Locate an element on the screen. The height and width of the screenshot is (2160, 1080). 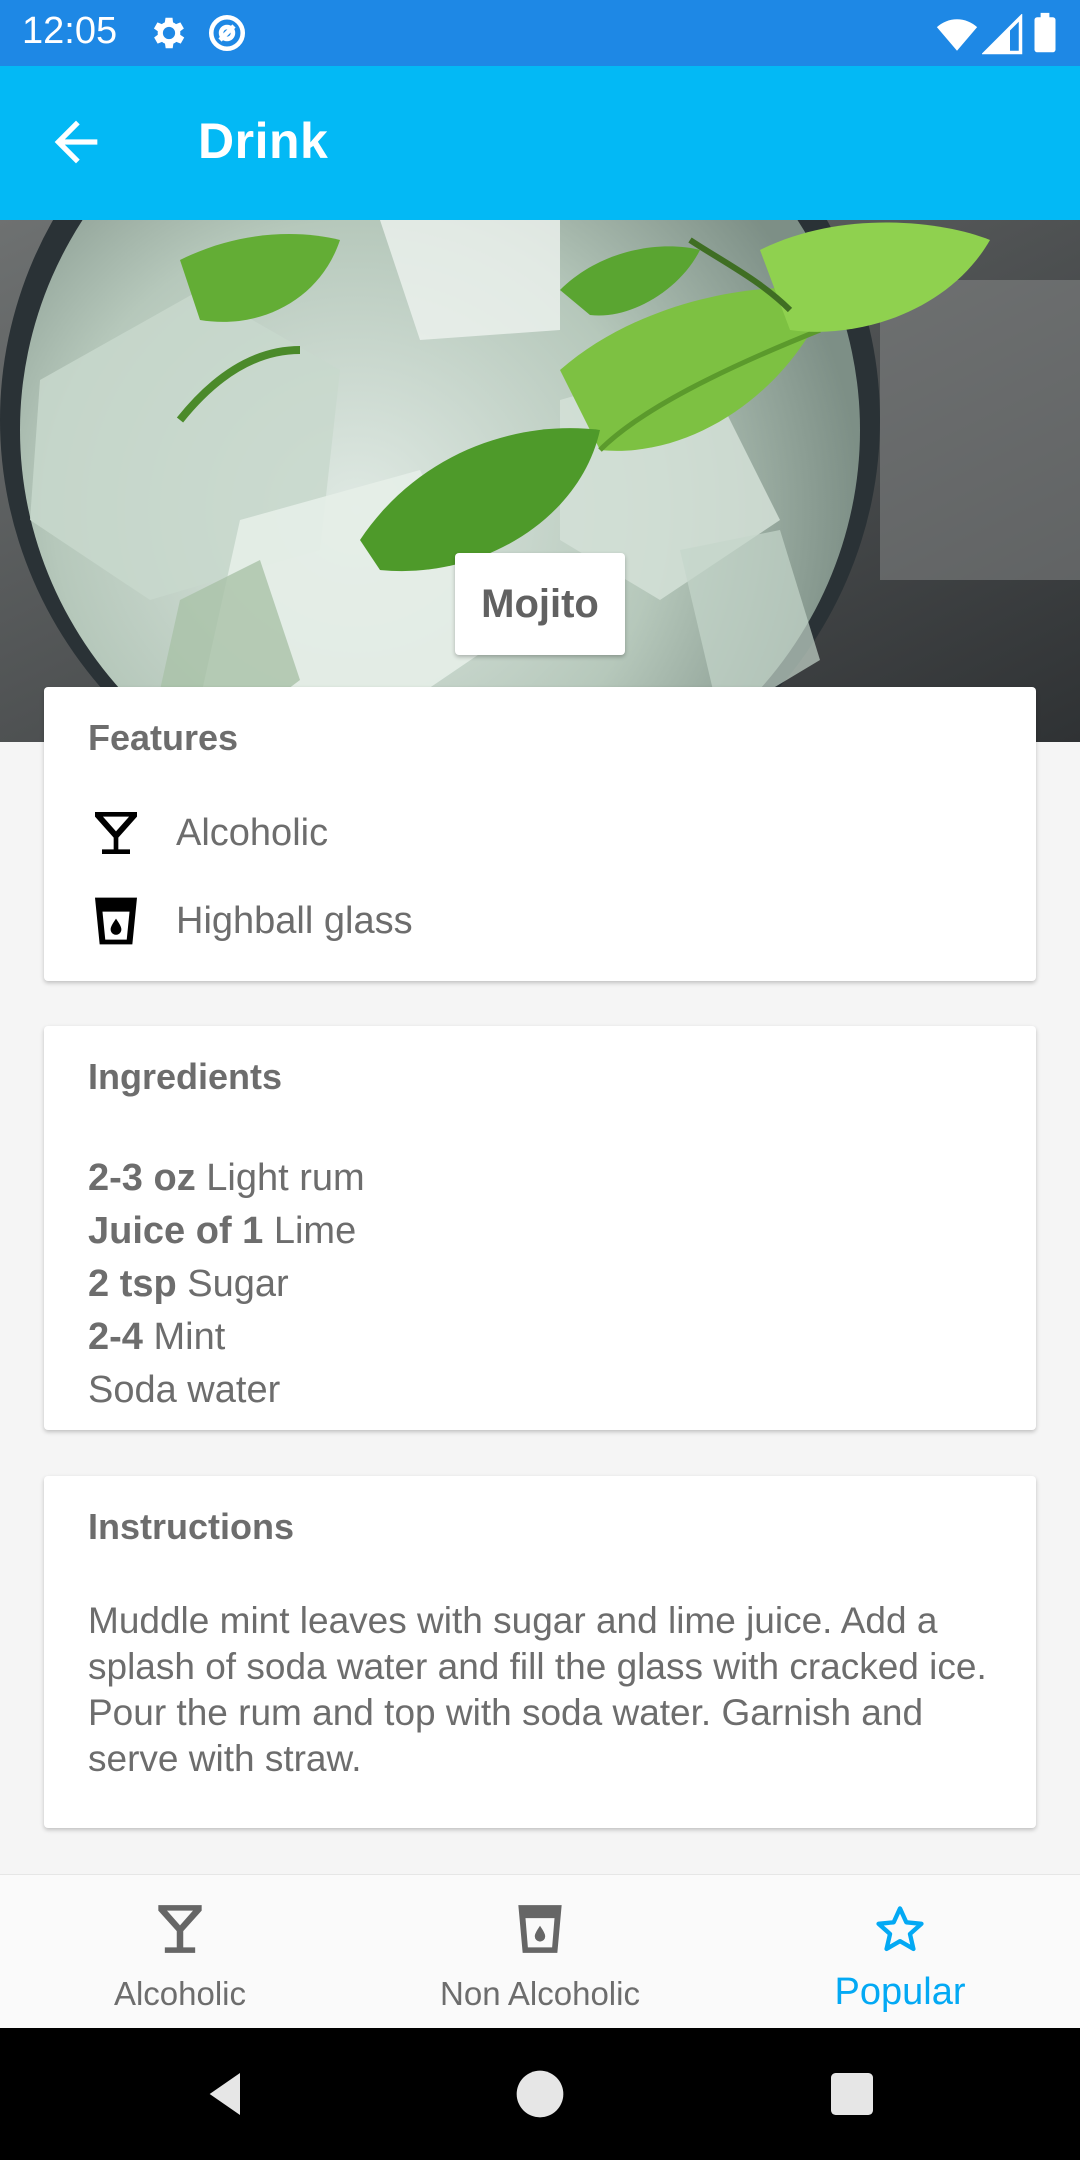
feature-label: Highball glass is located at coordinates (294, 920).